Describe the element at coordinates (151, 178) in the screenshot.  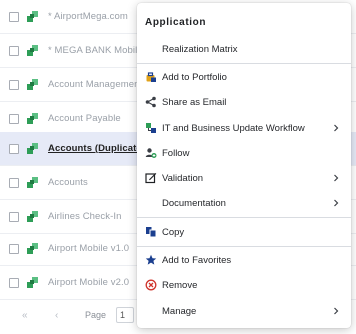
I see `edit-check-icon` at that location.